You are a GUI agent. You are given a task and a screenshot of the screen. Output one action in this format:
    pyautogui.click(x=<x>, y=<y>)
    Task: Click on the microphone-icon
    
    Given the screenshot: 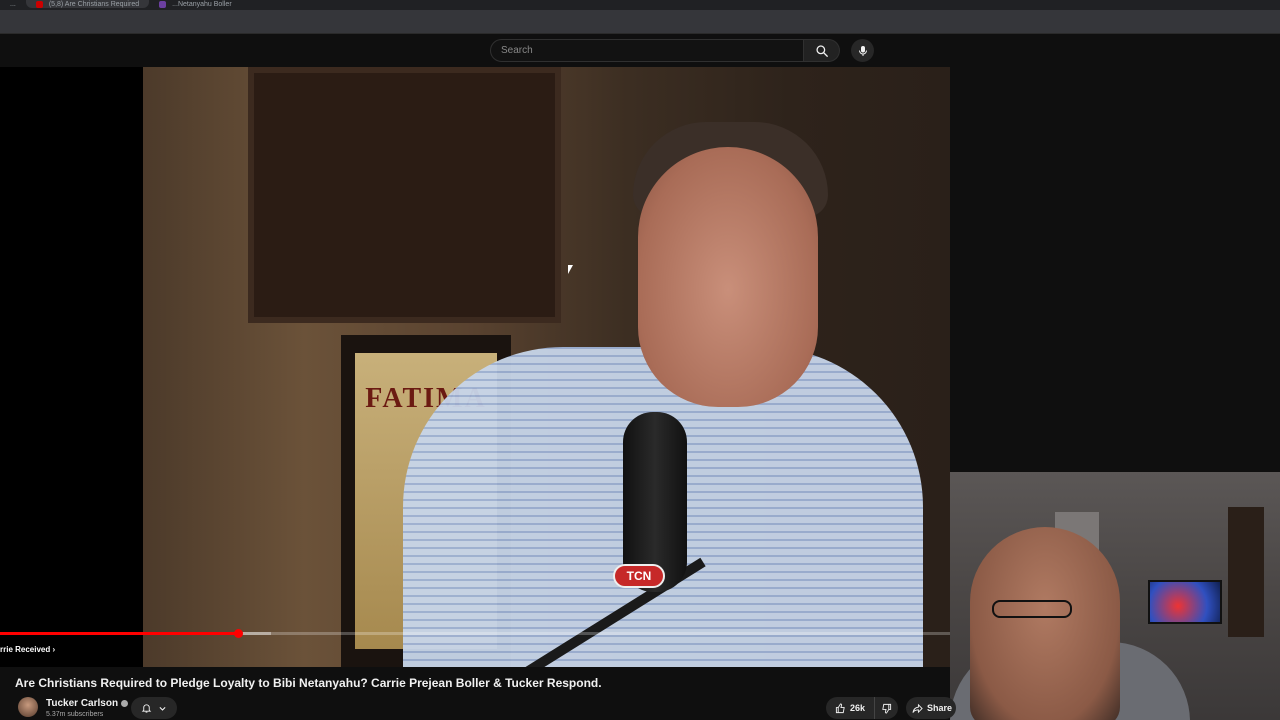 What is the action you would take?
    pyautogui.click(x=862, y=50)
    